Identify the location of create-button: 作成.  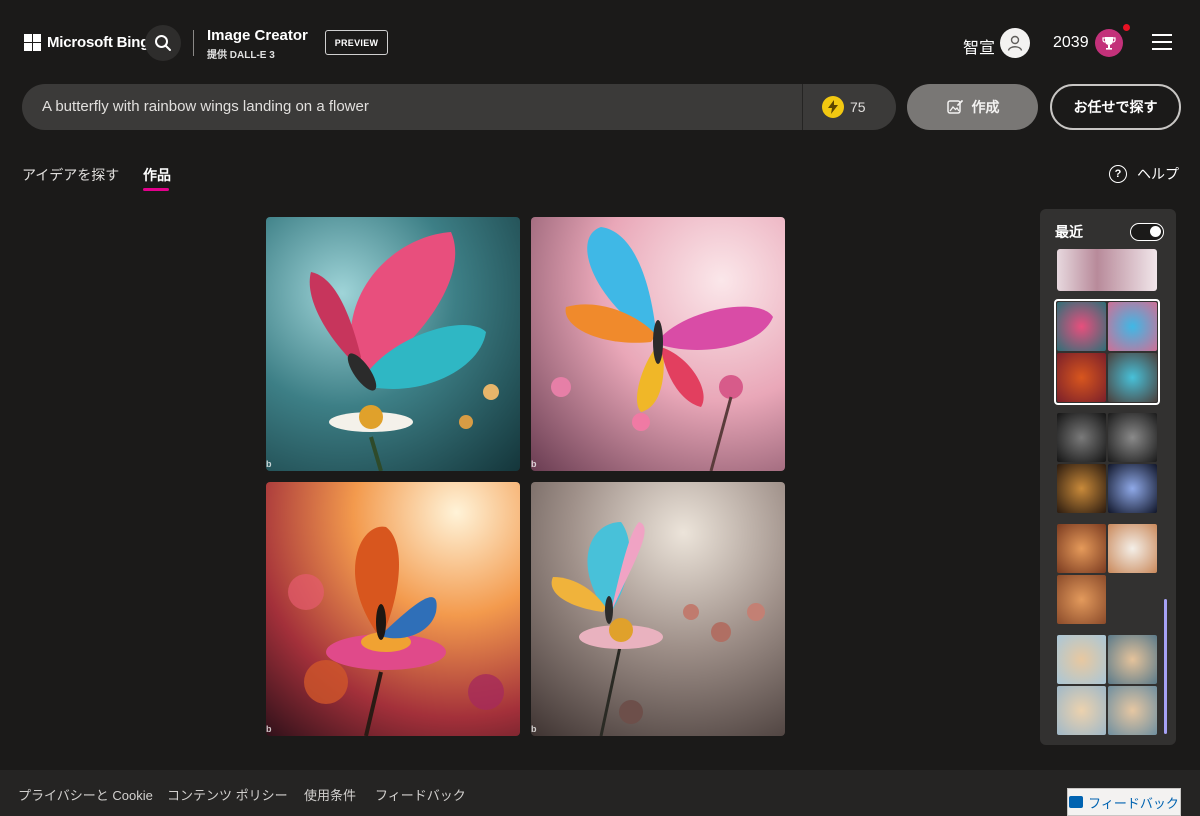
(972, 107).